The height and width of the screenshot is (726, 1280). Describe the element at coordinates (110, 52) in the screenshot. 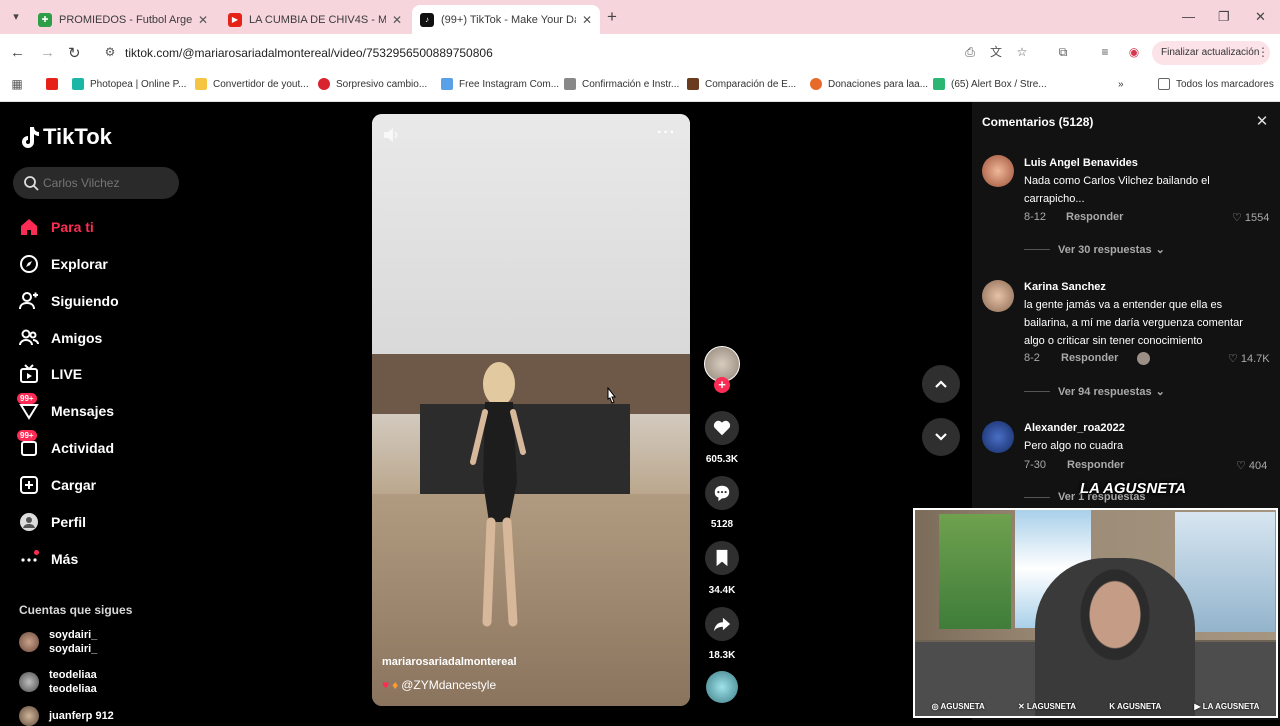

I see `site-info-icon: ⚙` at that location.